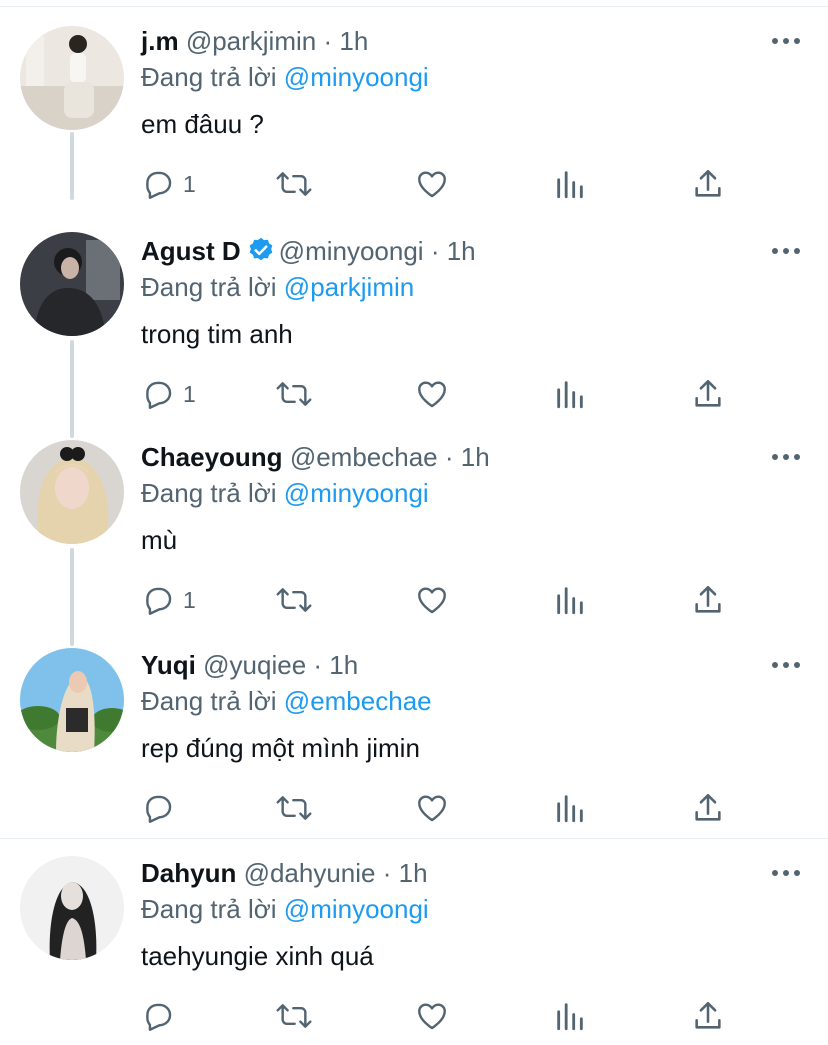  I want to click on verified-badge-icon, so click(261, 253).